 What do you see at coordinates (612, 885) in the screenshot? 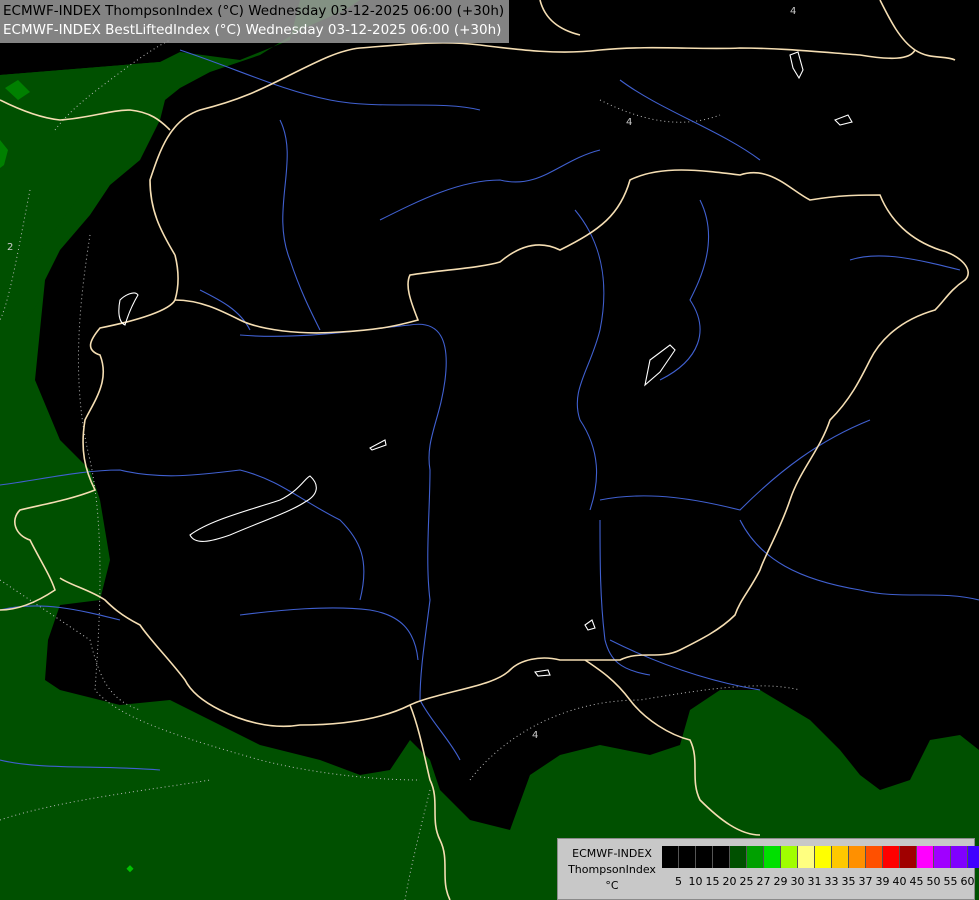
I see `legend-unit: °C` at bounding box center [612, 885].